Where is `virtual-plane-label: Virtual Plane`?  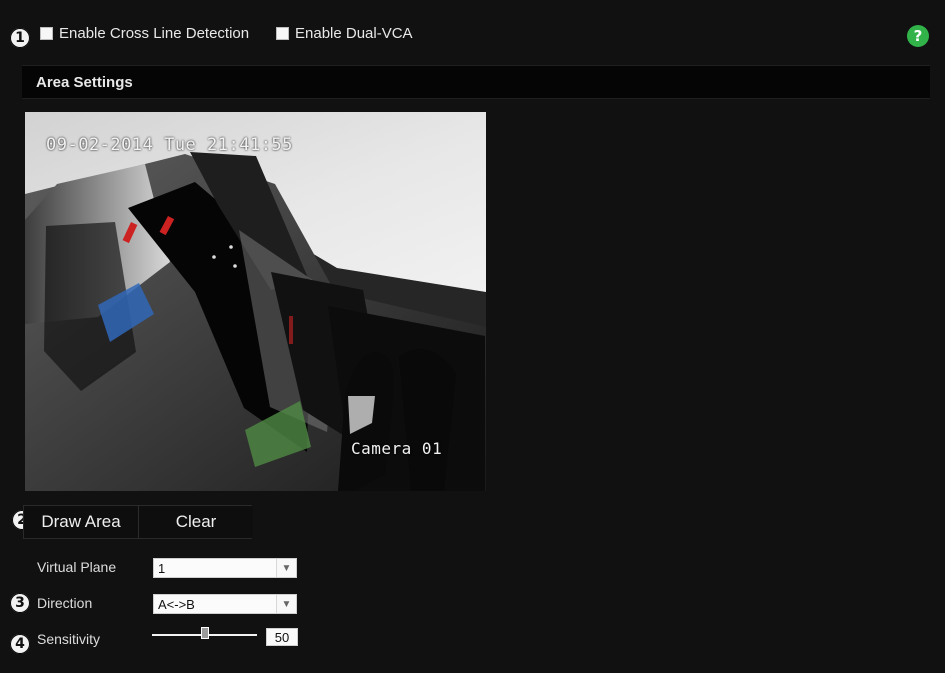 virtual-plane-label: Virtual Plane is located at coordinates (77, 567).